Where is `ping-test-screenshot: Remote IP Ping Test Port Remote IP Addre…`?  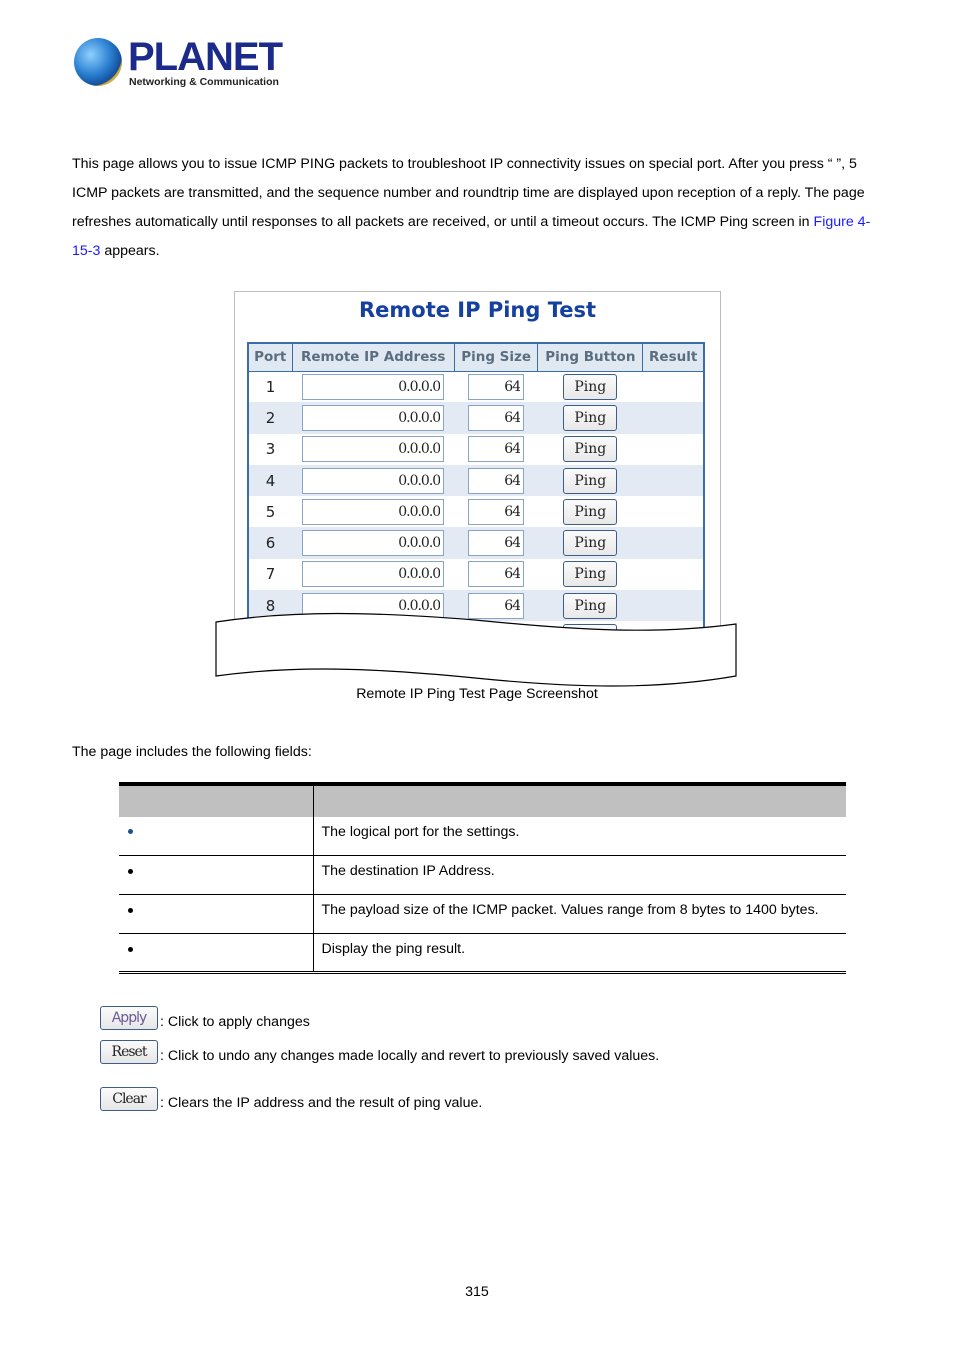 ping-test-screenshot: Remote IP Ping Test Port Remote IP Addre… is located at coordinates (477, 461).